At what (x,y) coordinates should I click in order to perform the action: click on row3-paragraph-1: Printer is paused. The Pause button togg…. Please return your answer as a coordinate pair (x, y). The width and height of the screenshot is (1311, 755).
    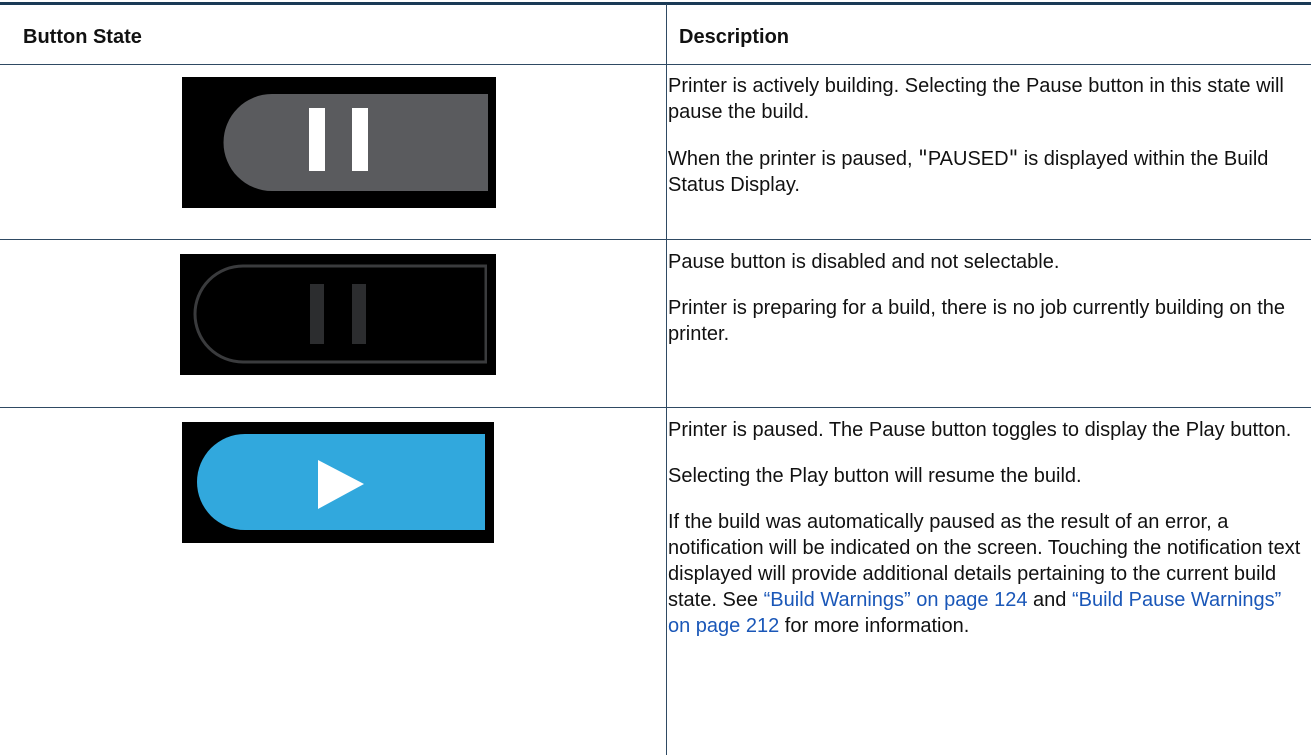
    Looking at the image, I should click on (980, 430).